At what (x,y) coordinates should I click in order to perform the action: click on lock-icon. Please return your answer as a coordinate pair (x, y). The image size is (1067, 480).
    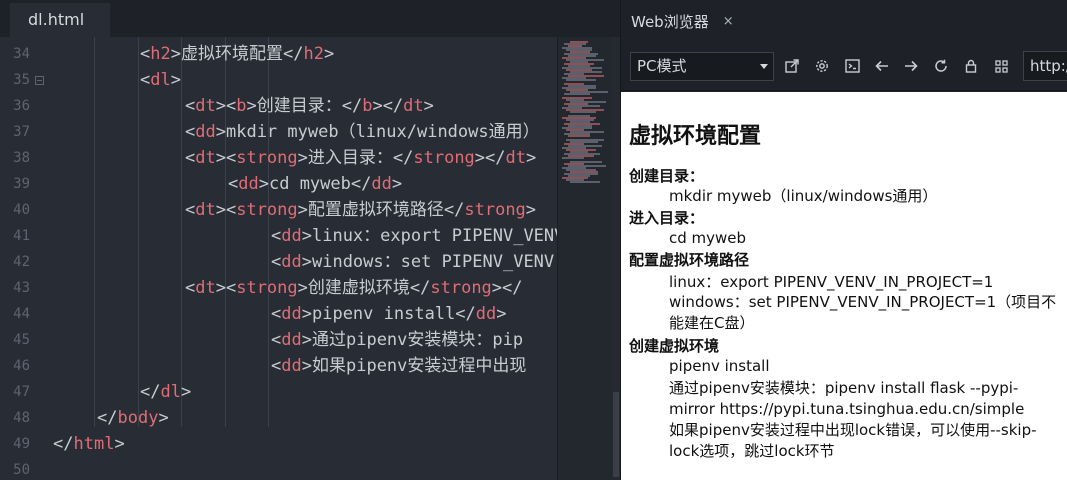
    Looking at the image, I should click on (971, 66).